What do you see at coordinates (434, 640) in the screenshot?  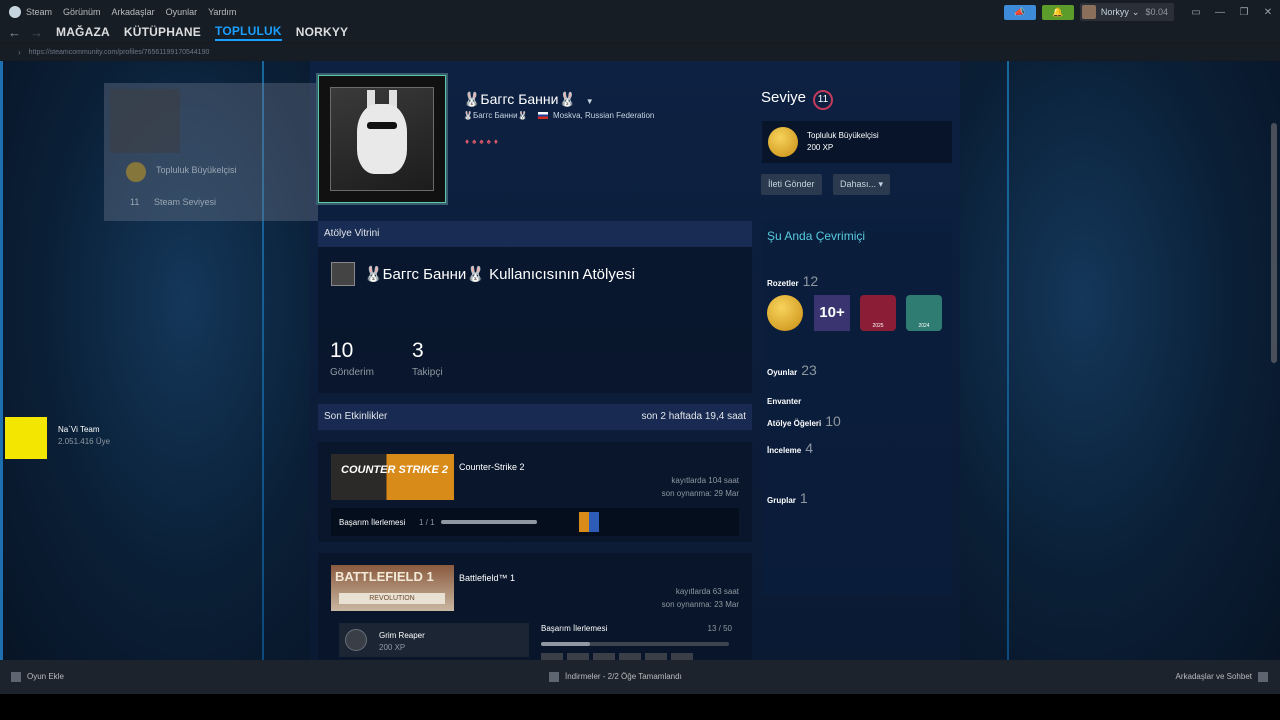 I see `rare-achievement: Grim Reaper 200 XP` at bounding box center [434, 640].